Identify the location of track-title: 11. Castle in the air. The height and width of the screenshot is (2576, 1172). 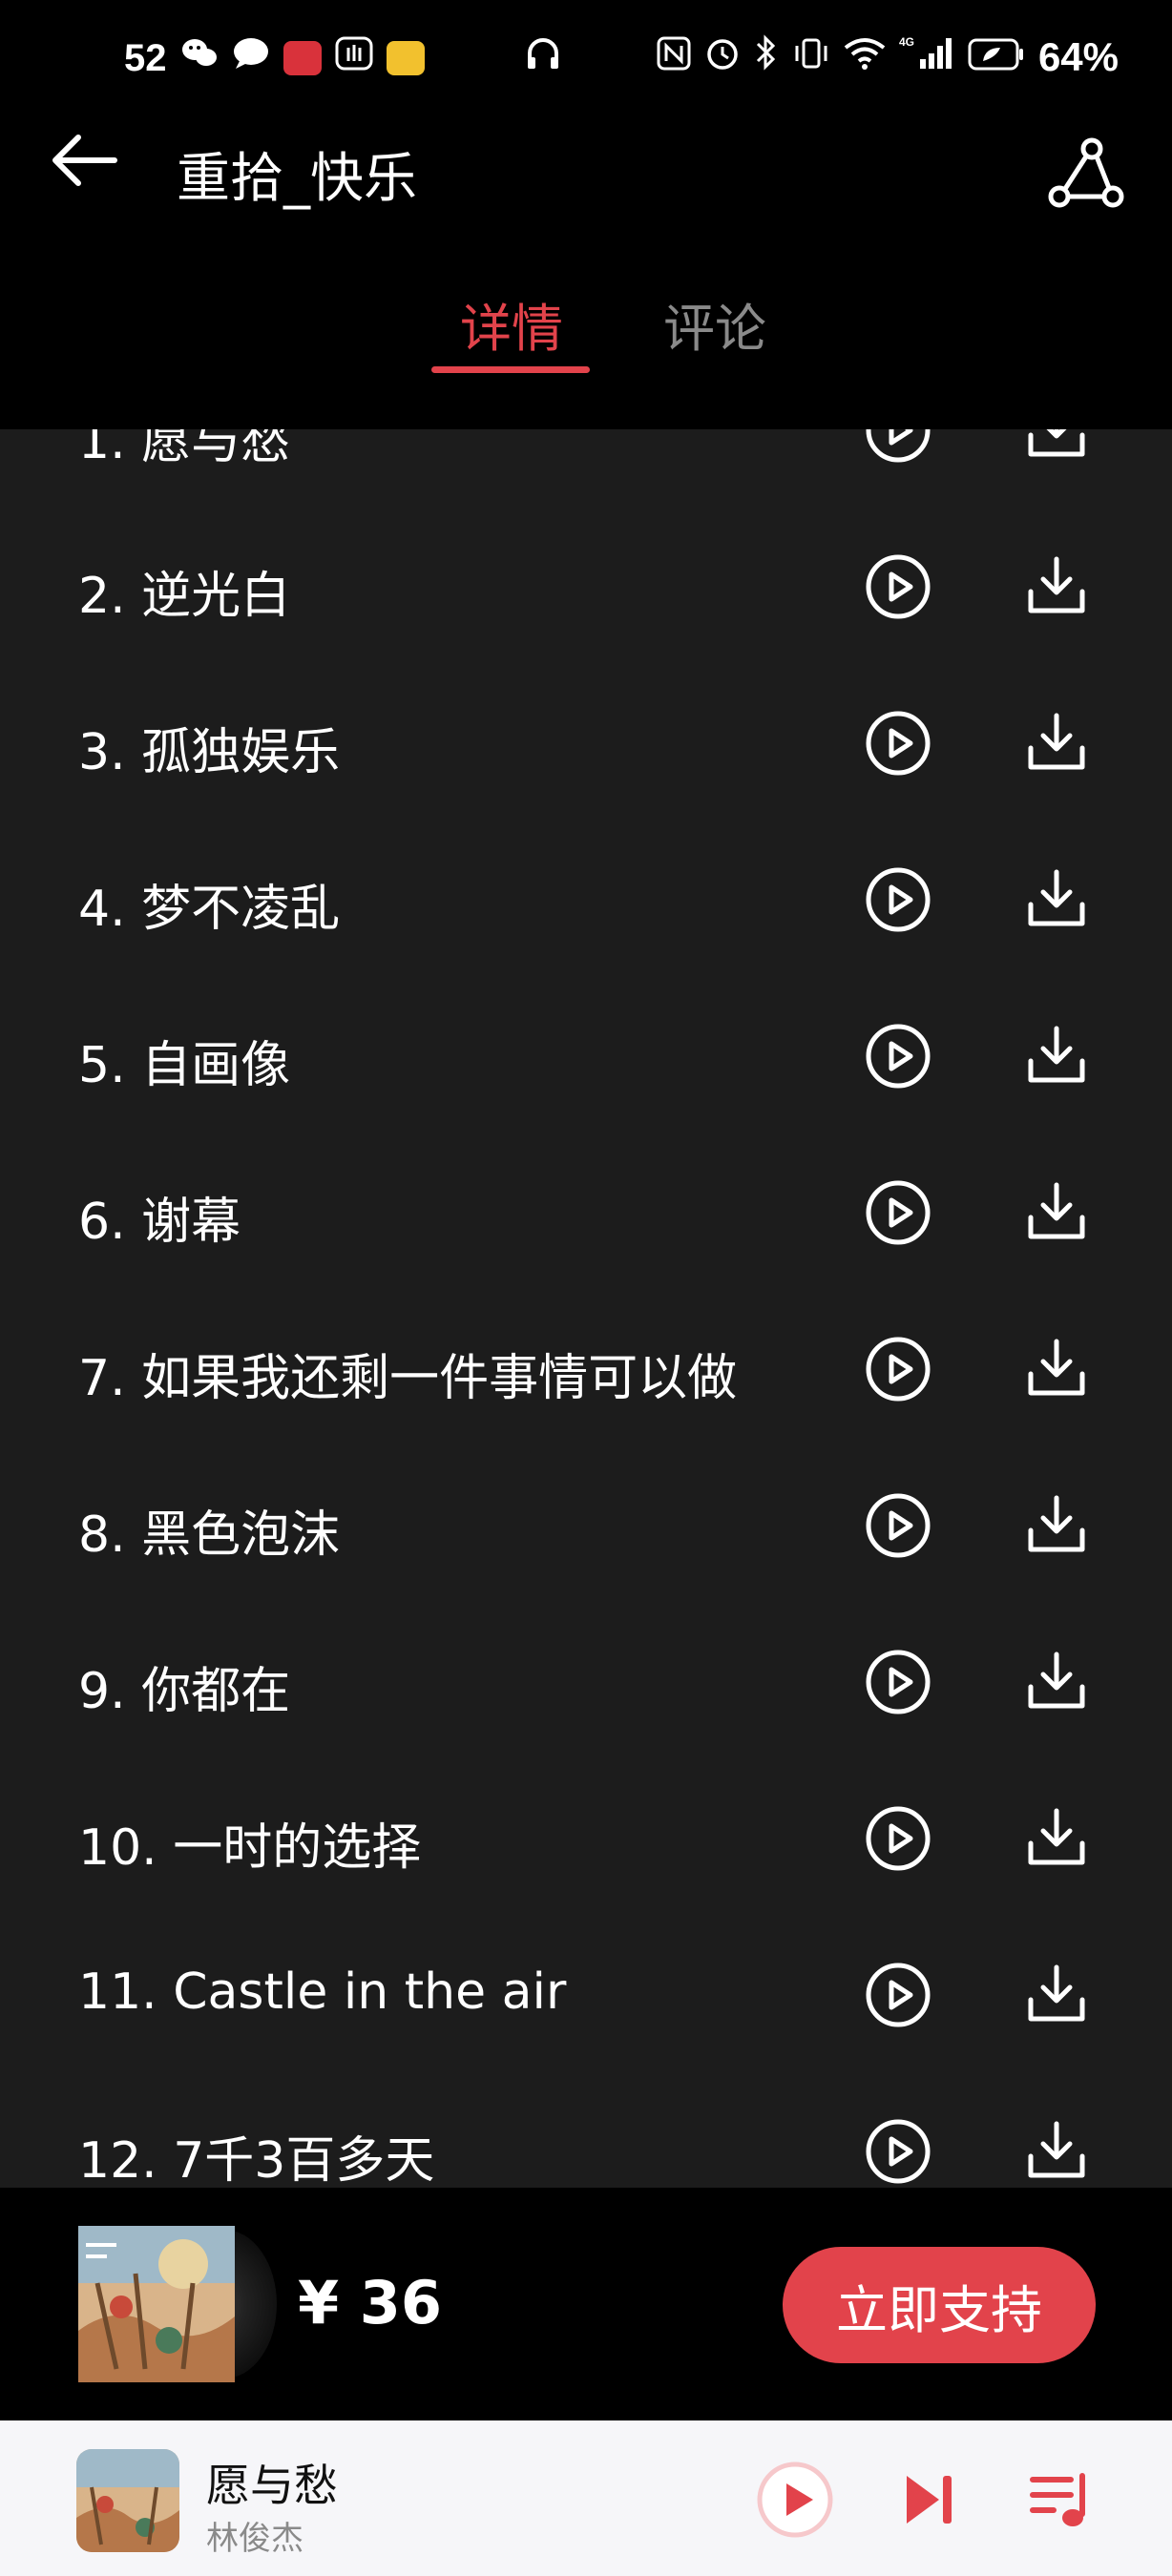
(322, 1992).